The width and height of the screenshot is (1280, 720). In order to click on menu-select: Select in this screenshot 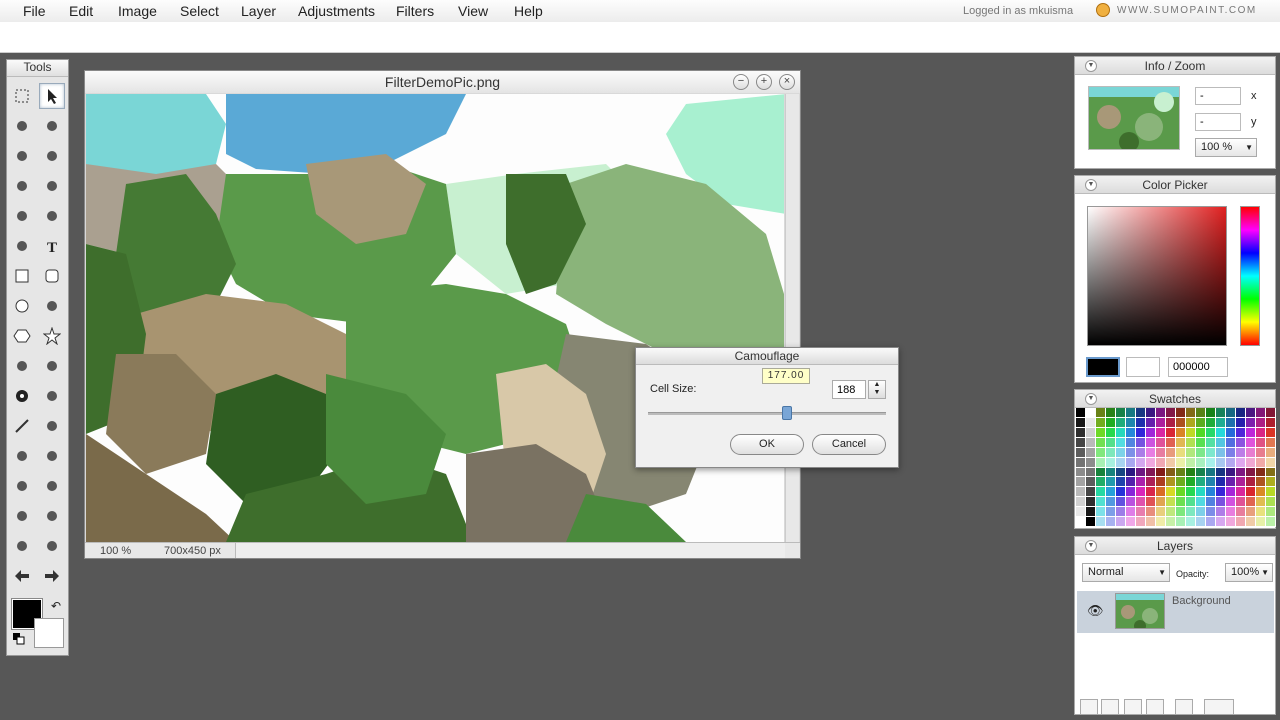, I will do `click(199, 11)`.